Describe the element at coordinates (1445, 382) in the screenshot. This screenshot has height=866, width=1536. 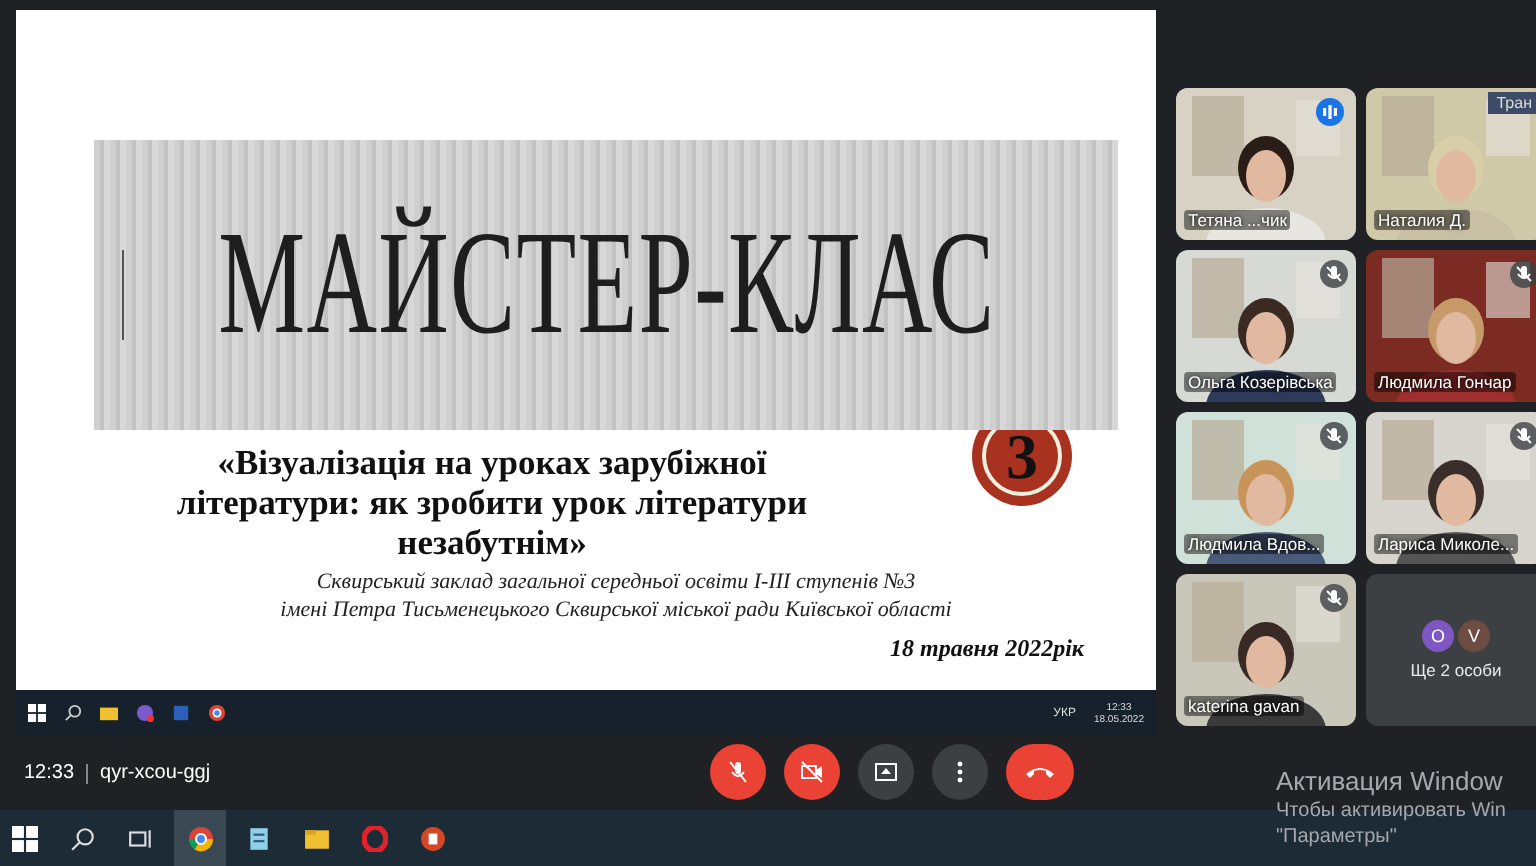
I see `participant-name: Людмила Гончар` at that location.